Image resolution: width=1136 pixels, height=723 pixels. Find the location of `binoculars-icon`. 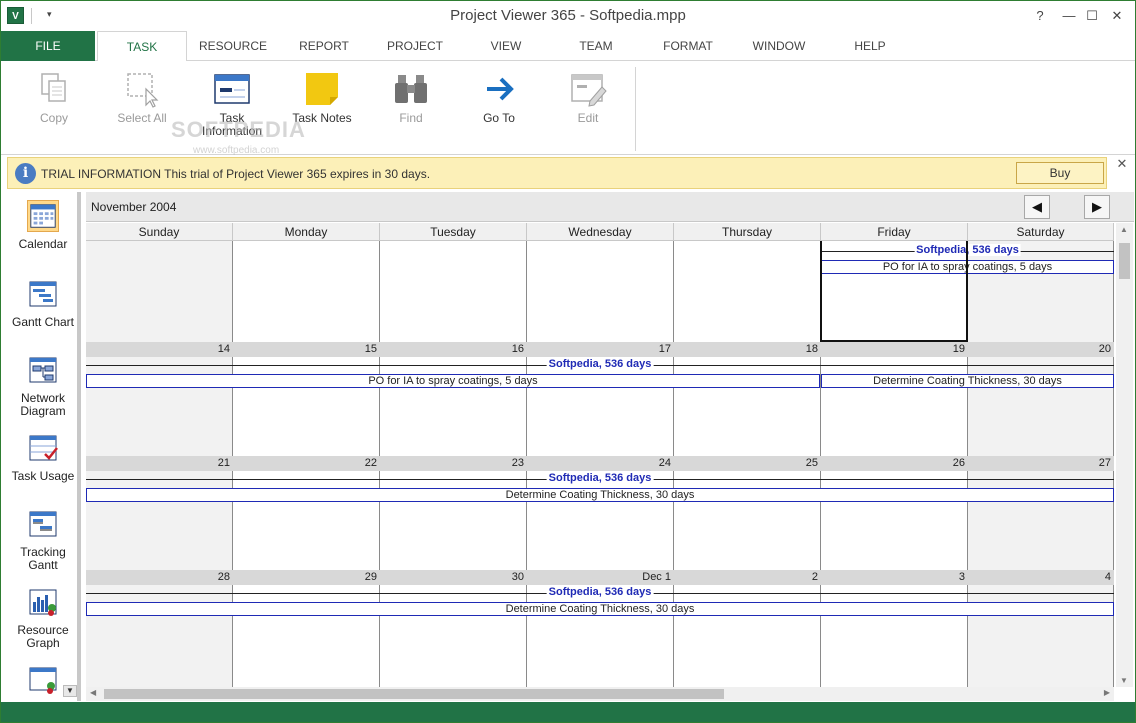

binoculars-icon is located at coordinates (411, 89).